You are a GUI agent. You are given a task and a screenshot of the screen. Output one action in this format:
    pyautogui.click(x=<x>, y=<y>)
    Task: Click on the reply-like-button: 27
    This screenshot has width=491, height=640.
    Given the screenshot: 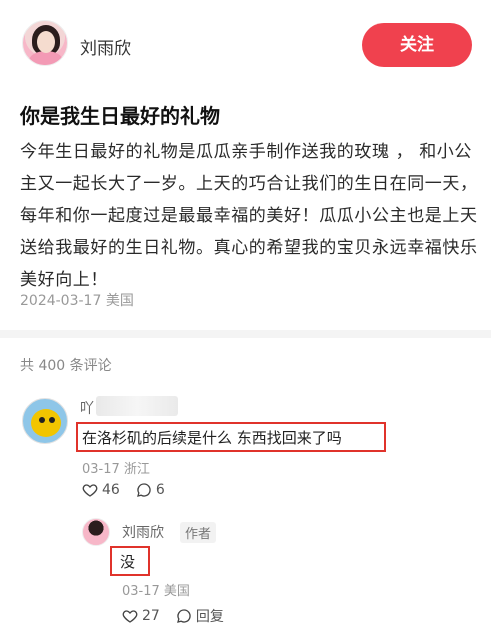 What is the action you would take?
    pyautogui.click(x=141, y=616)
    